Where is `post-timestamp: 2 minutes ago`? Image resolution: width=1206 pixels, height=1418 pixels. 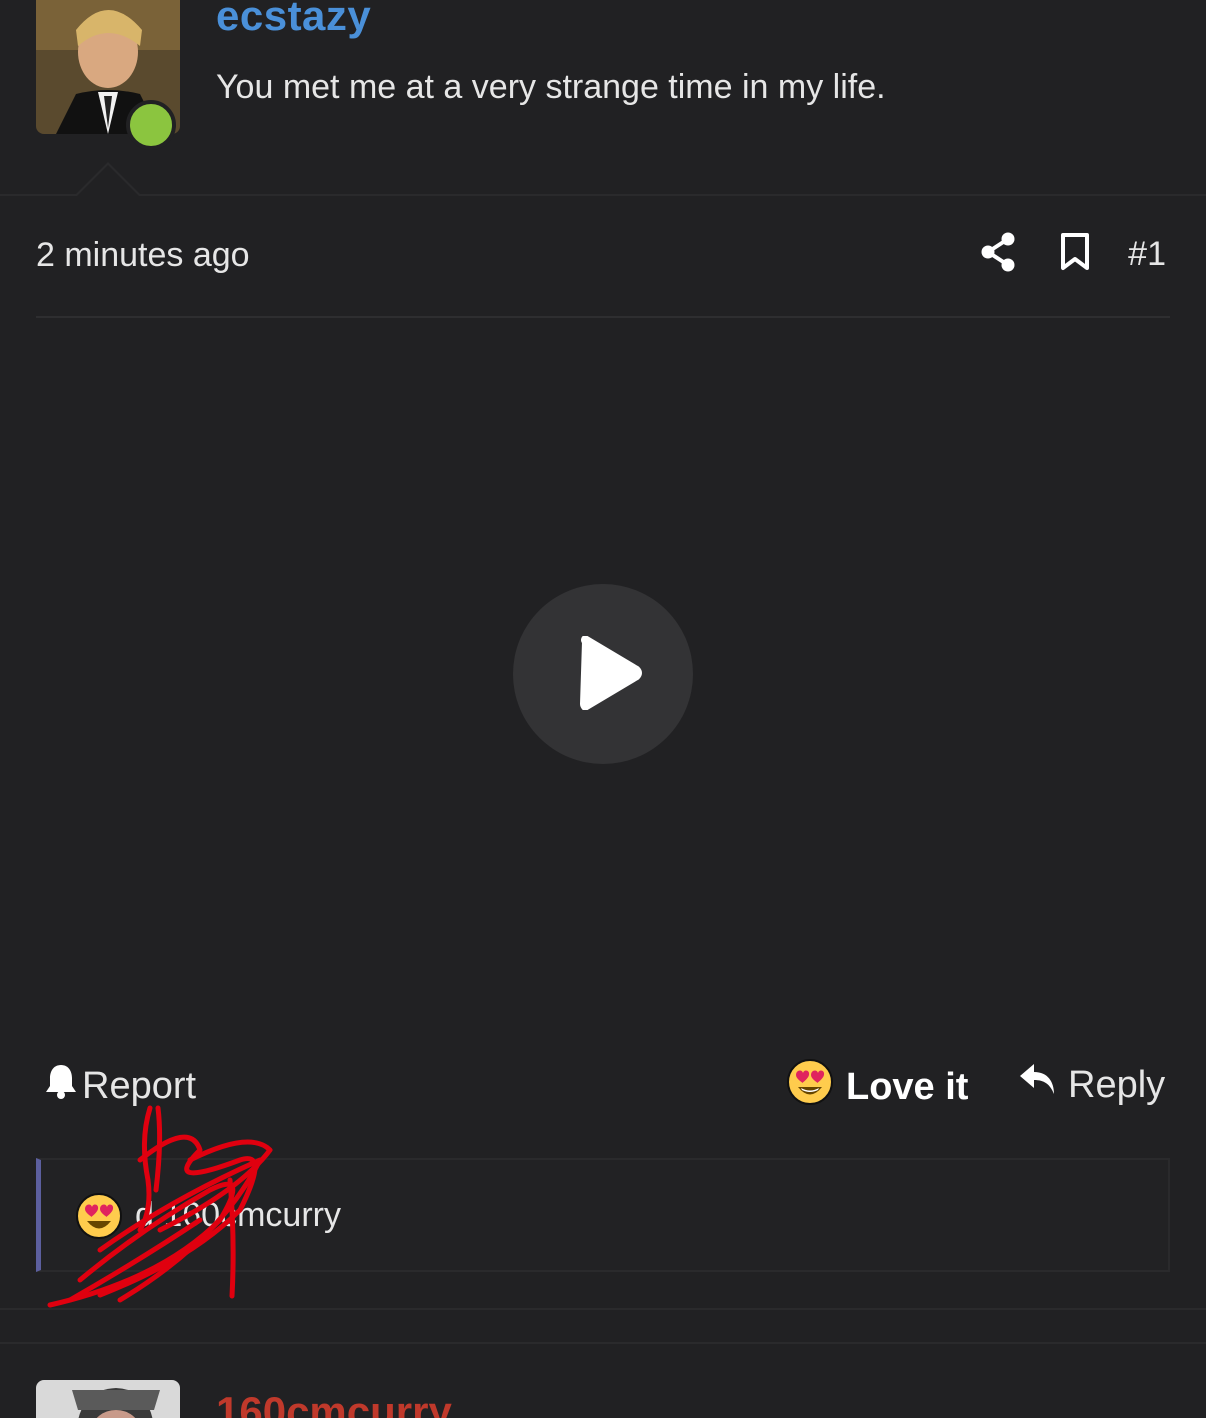 post-timestamp: 2 minutes ago is located at coordinates (143, 255).